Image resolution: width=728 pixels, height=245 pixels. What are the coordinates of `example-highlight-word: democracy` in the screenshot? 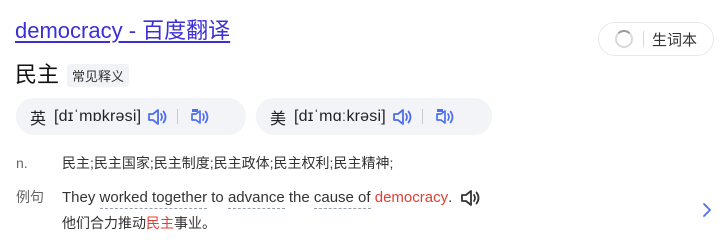 It's located at (411, 197).